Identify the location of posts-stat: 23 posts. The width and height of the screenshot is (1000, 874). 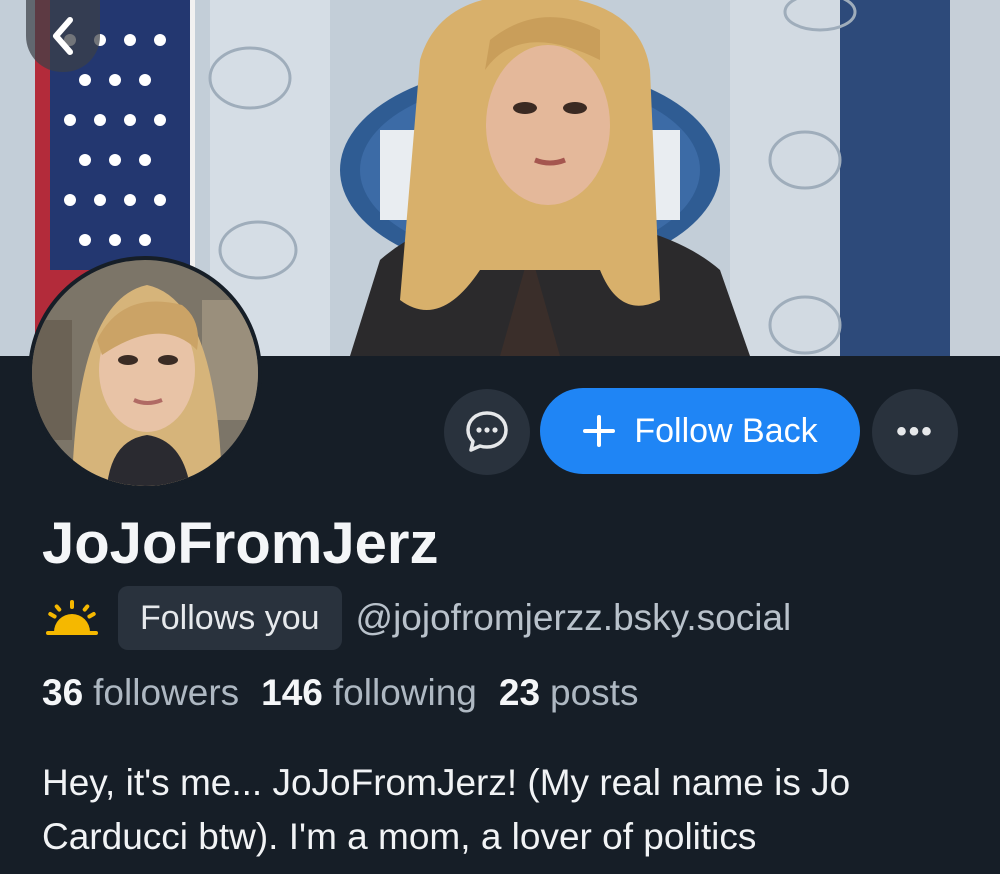
(569, 693).